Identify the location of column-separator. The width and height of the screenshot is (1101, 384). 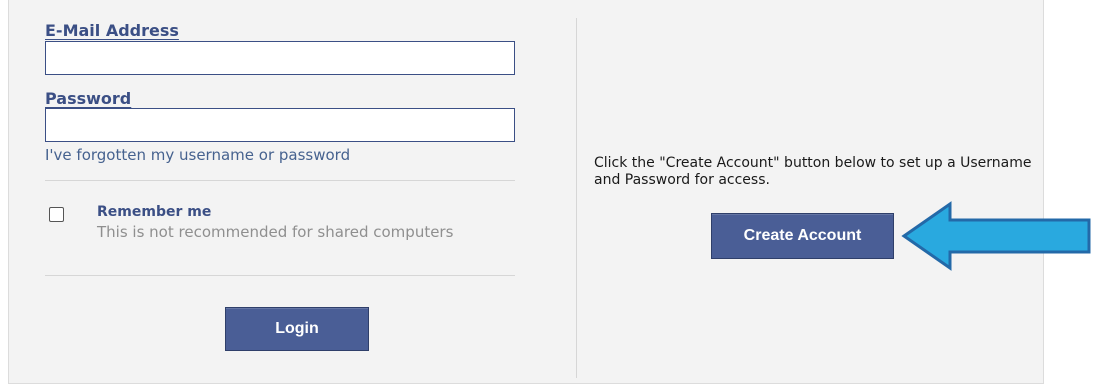
(576, 198).